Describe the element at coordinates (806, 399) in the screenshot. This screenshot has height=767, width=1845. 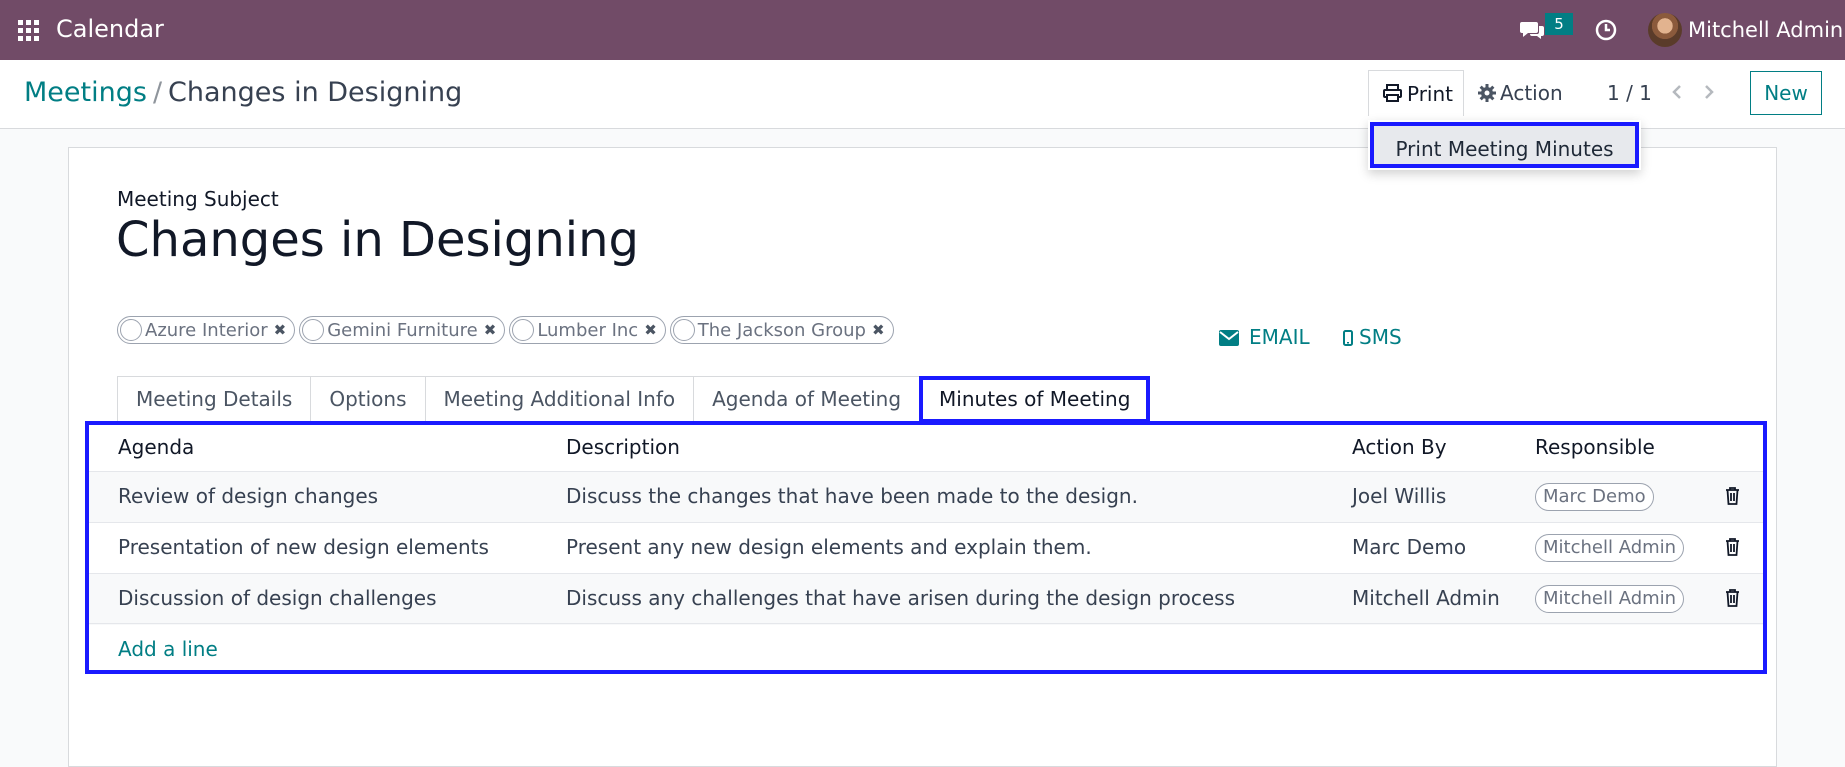
I see `tab-agenda-of-meeting: Agenda of Meeting` at that location.